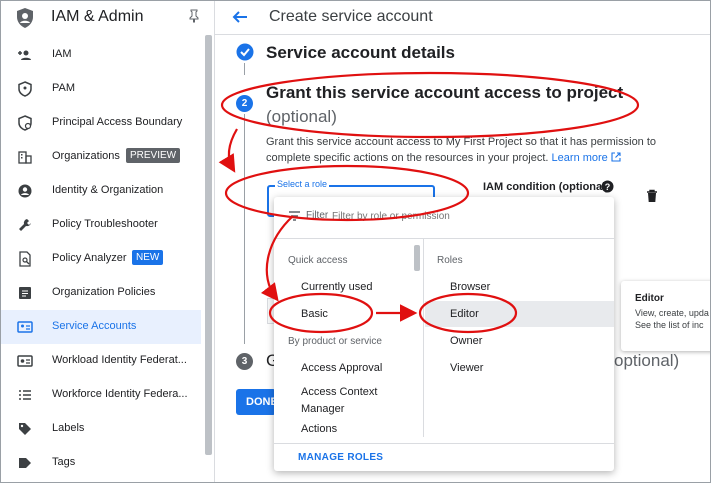 The height and width of the screenshot is (483, 711). I want to click on new-badge: NEW, so click(148, 257).